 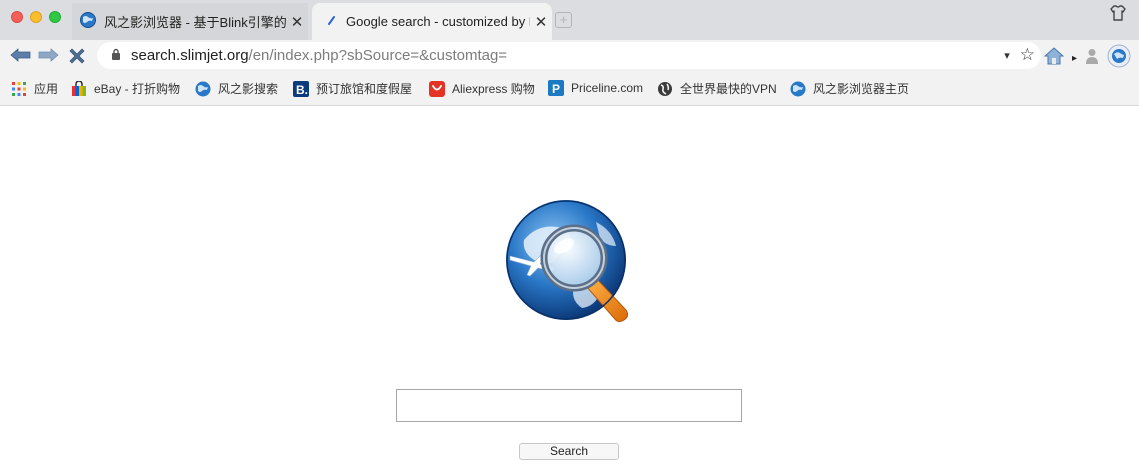 I want to click on svg-text: P, so click(x=556, y=89).